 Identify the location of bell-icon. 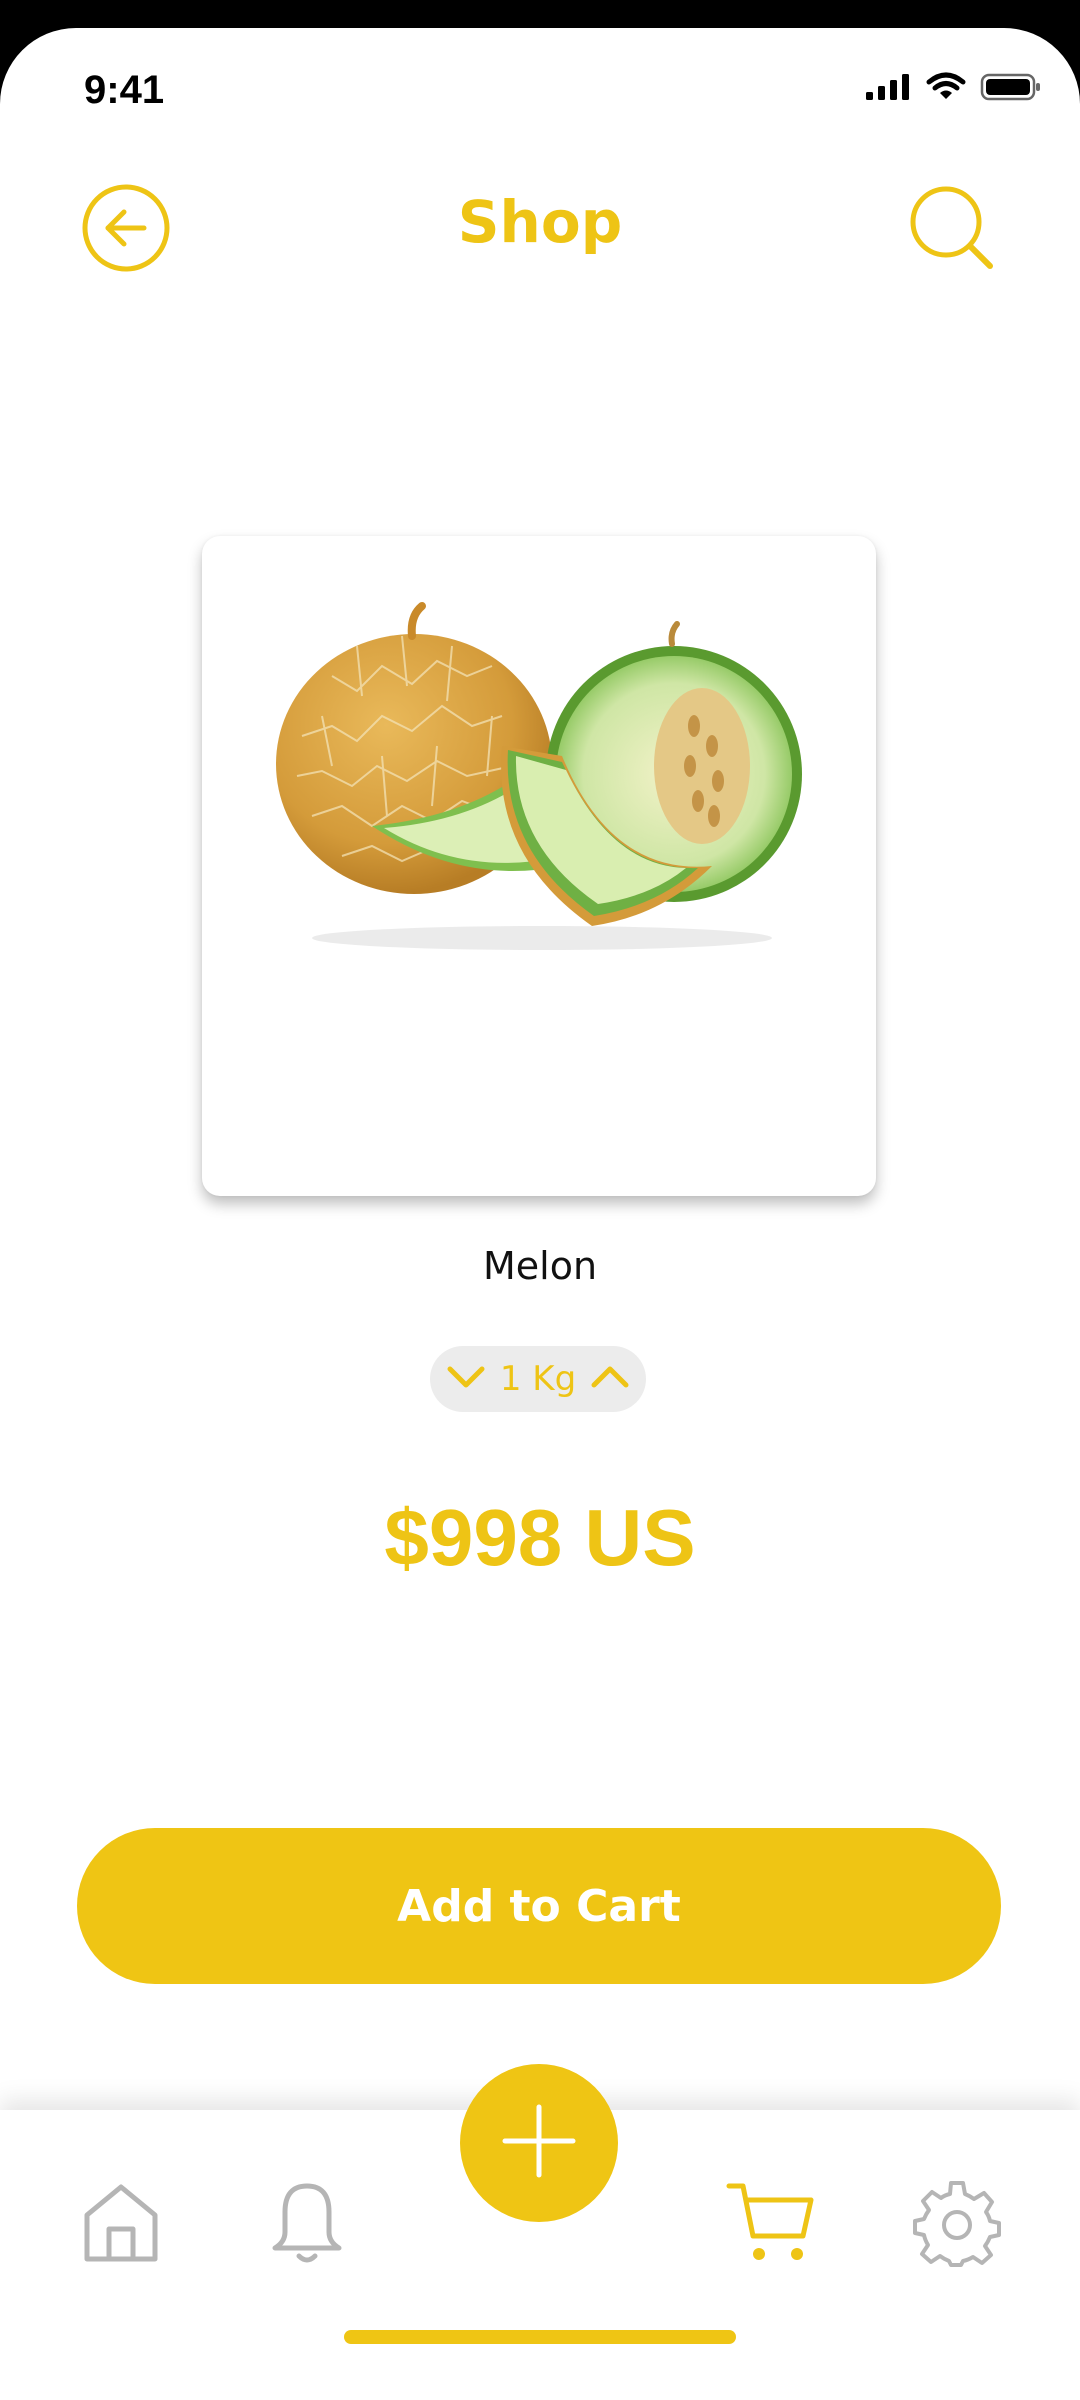
(307, 2225).